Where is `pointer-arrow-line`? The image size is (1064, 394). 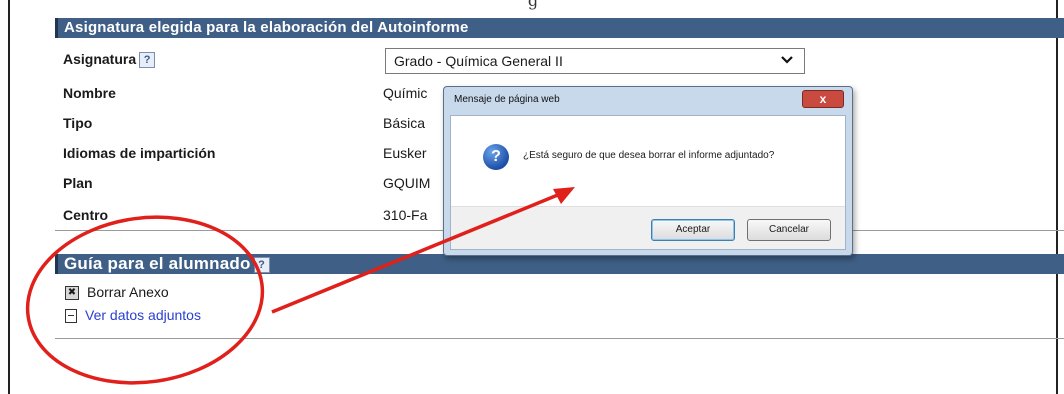 pointer-arrow-line is located at coordinates (418, 252).